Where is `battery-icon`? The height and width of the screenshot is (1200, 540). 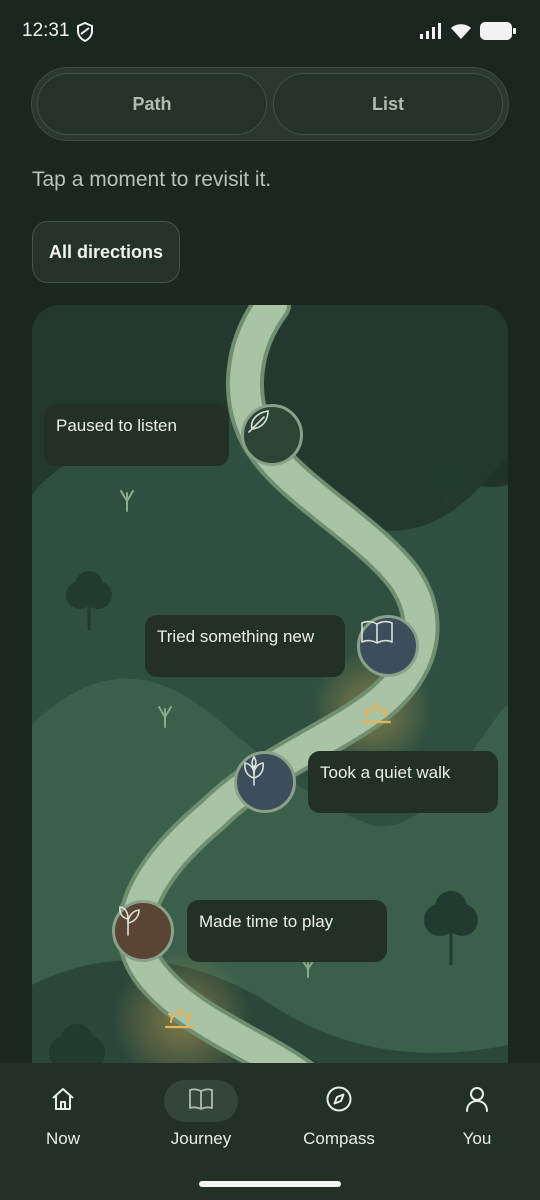
battery-icon is located at coordinates (498, 33).